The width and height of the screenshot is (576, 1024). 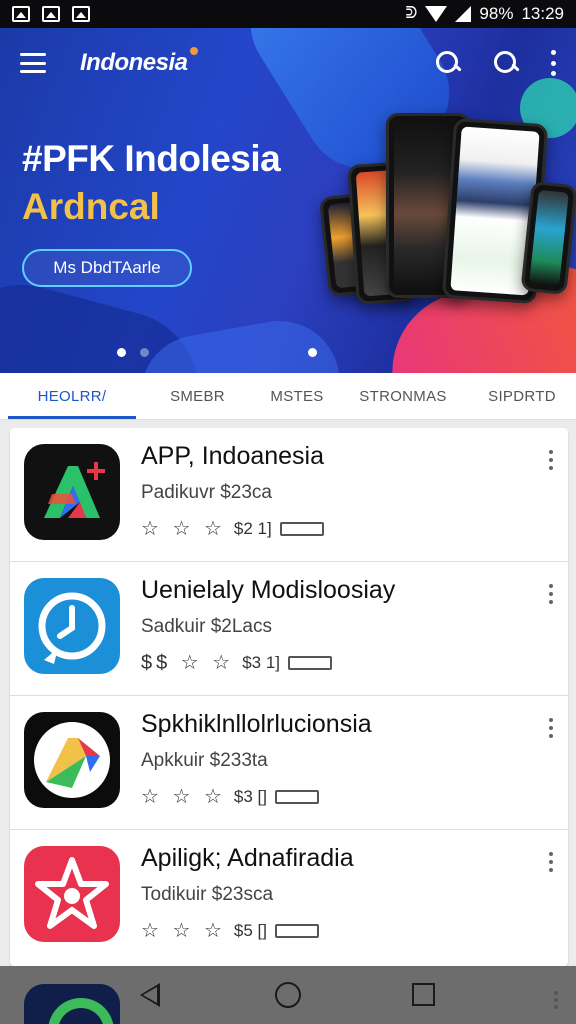 I want to click on tab-3: MSTES, so click(x=297, y=396).